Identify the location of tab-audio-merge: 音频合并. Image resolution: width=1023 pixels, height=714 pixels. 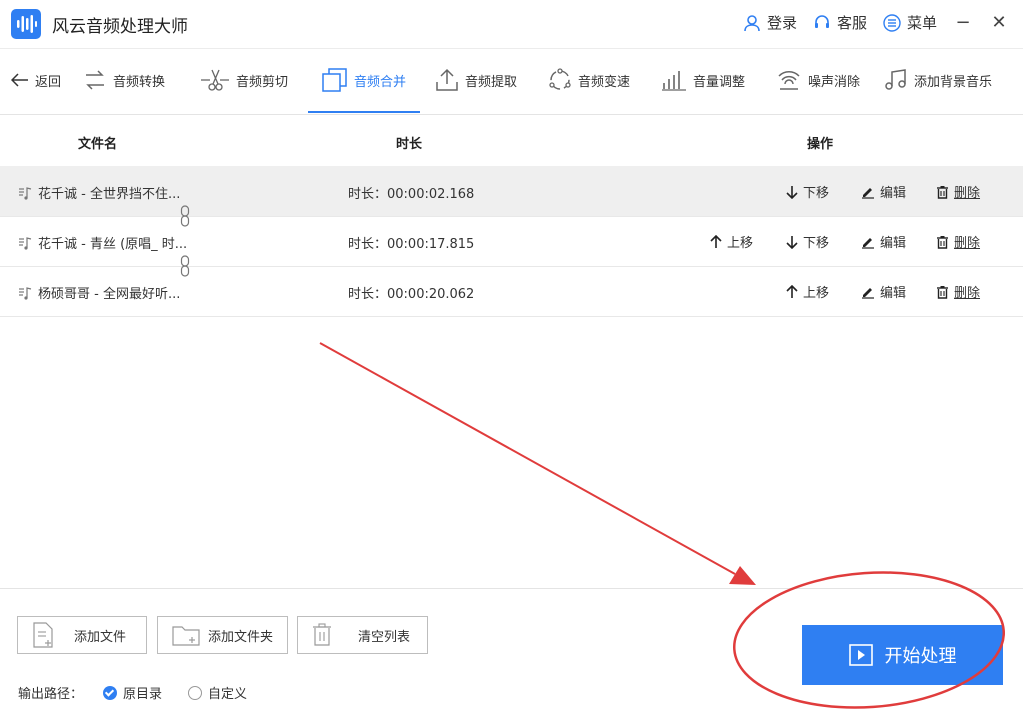
(364, 80).